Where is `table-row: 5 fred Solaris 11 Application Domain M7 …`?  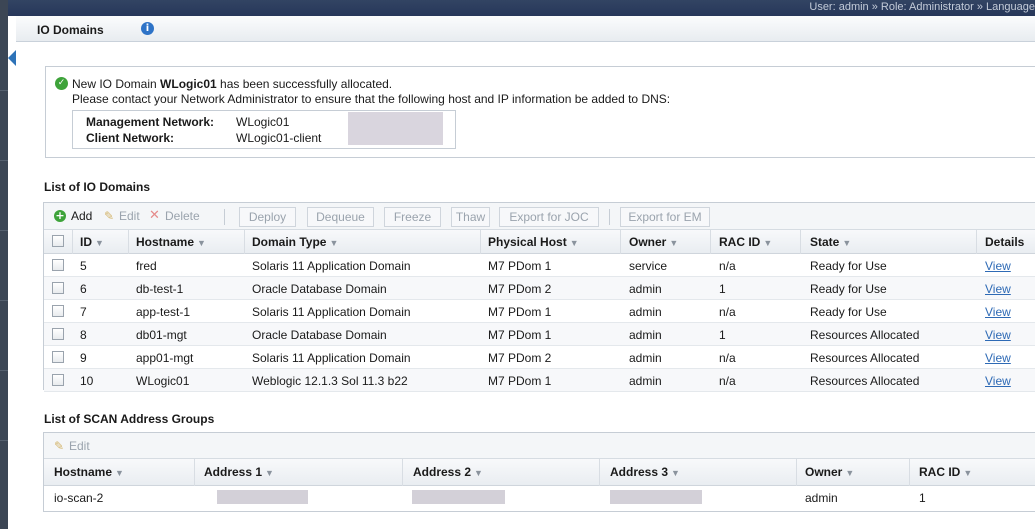 table-row: 5 fred Solaris 11 Application Domain M7 … is located at coordinates (539, 265).